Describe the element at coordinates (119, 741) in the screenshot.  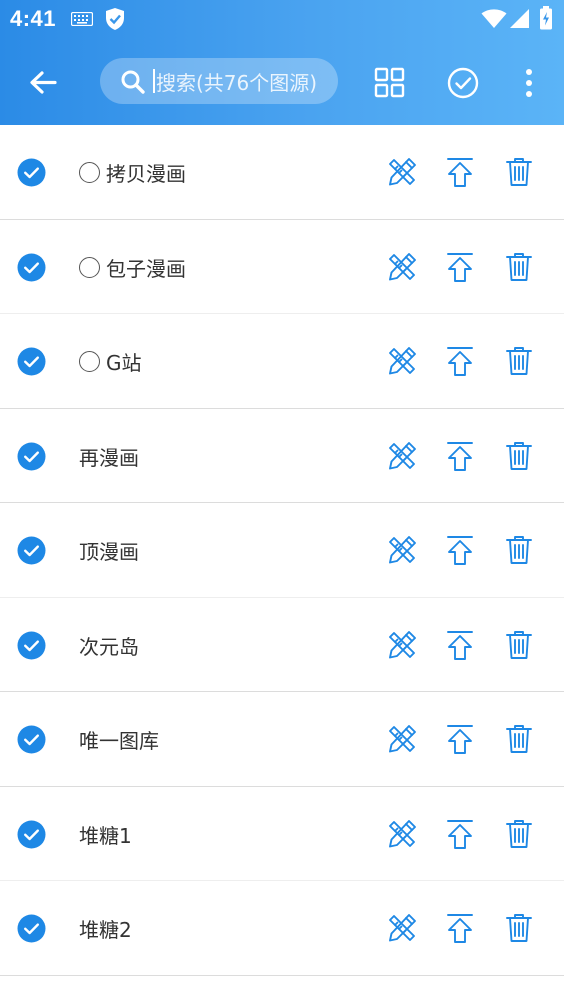
I see `source-name: 唯一图库` at that location.